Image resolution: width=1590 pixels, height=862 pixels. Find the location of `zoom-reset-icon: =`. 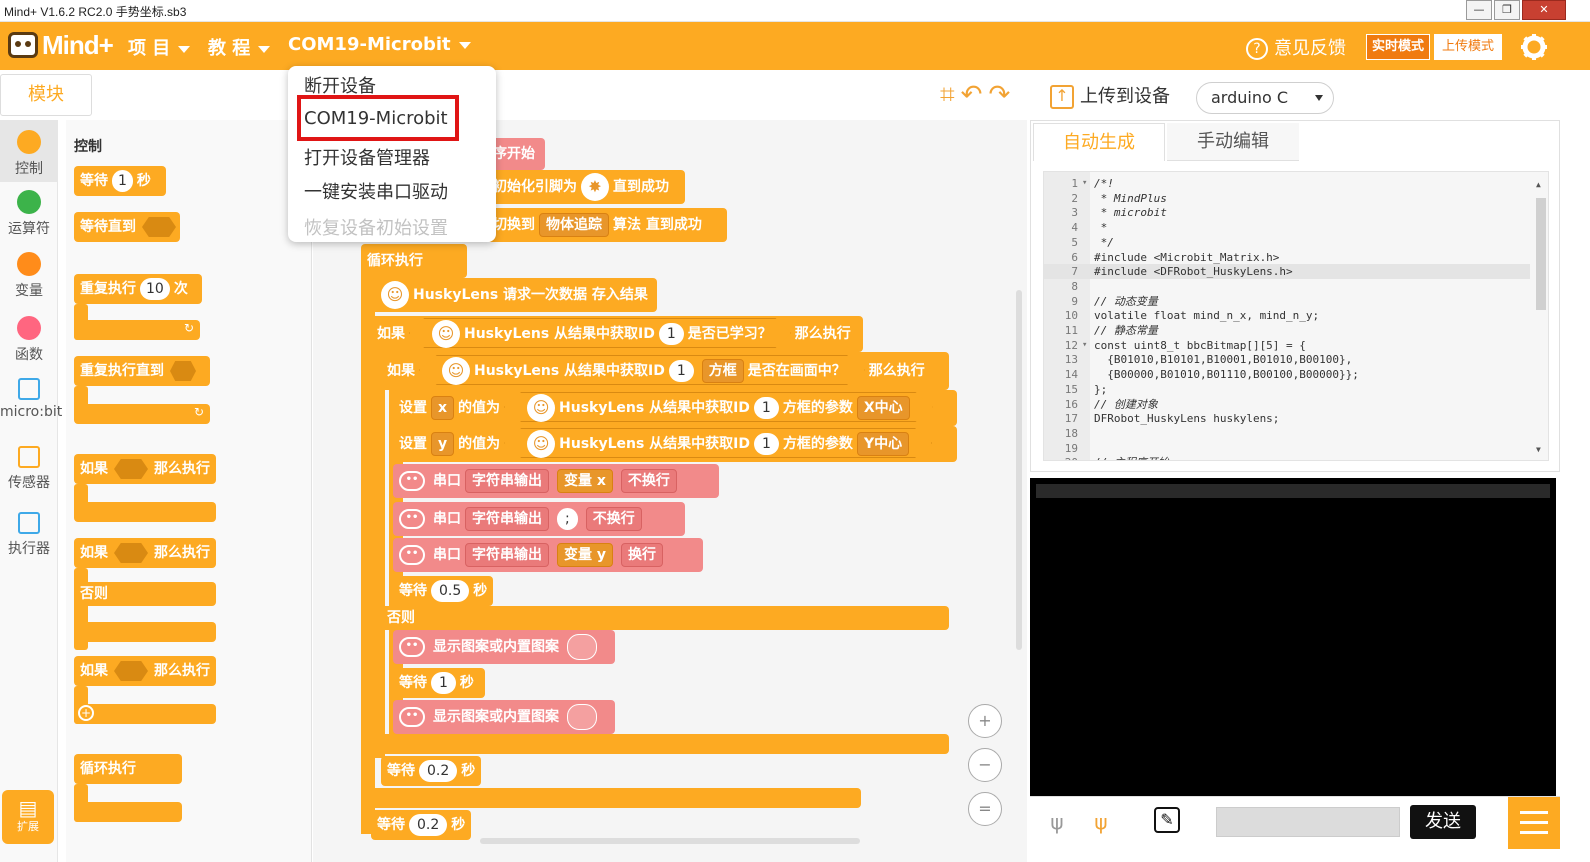

zoom-reset-icon: = is located at coordinates (985, 809).